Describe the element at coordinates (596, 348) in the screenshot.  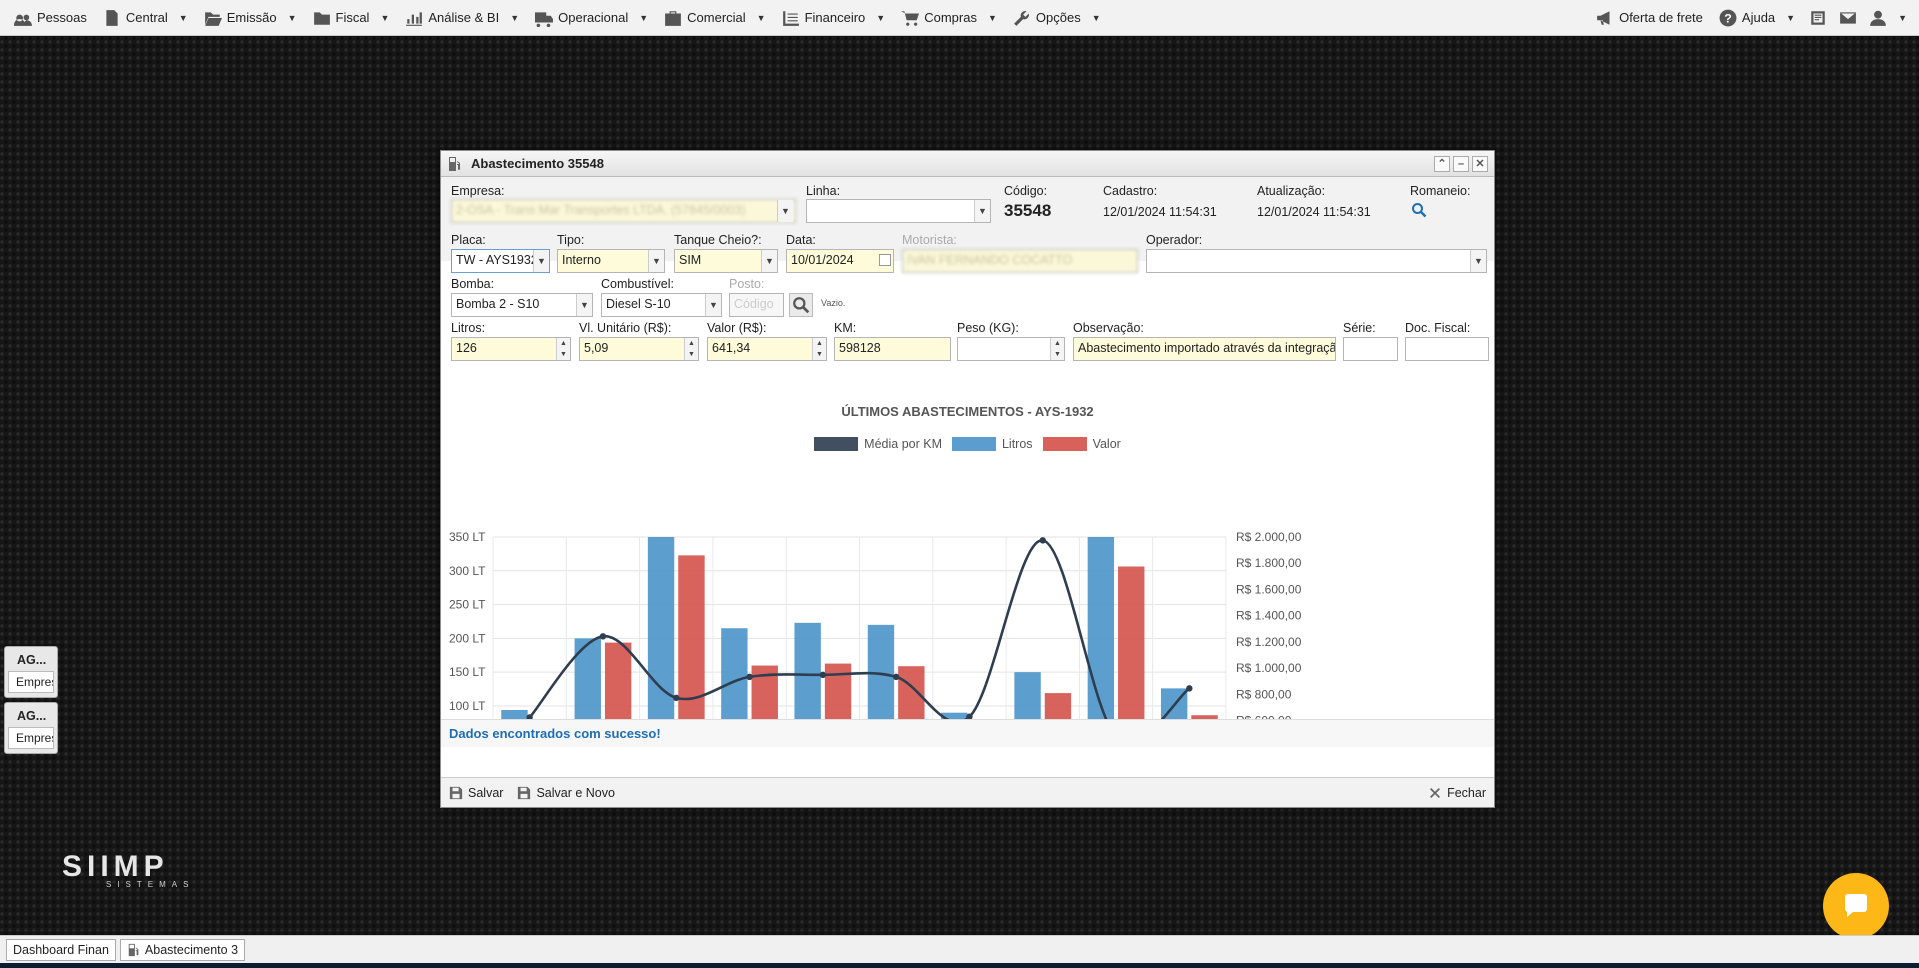
I see `vl-unitario-value: 5,09` at that location.